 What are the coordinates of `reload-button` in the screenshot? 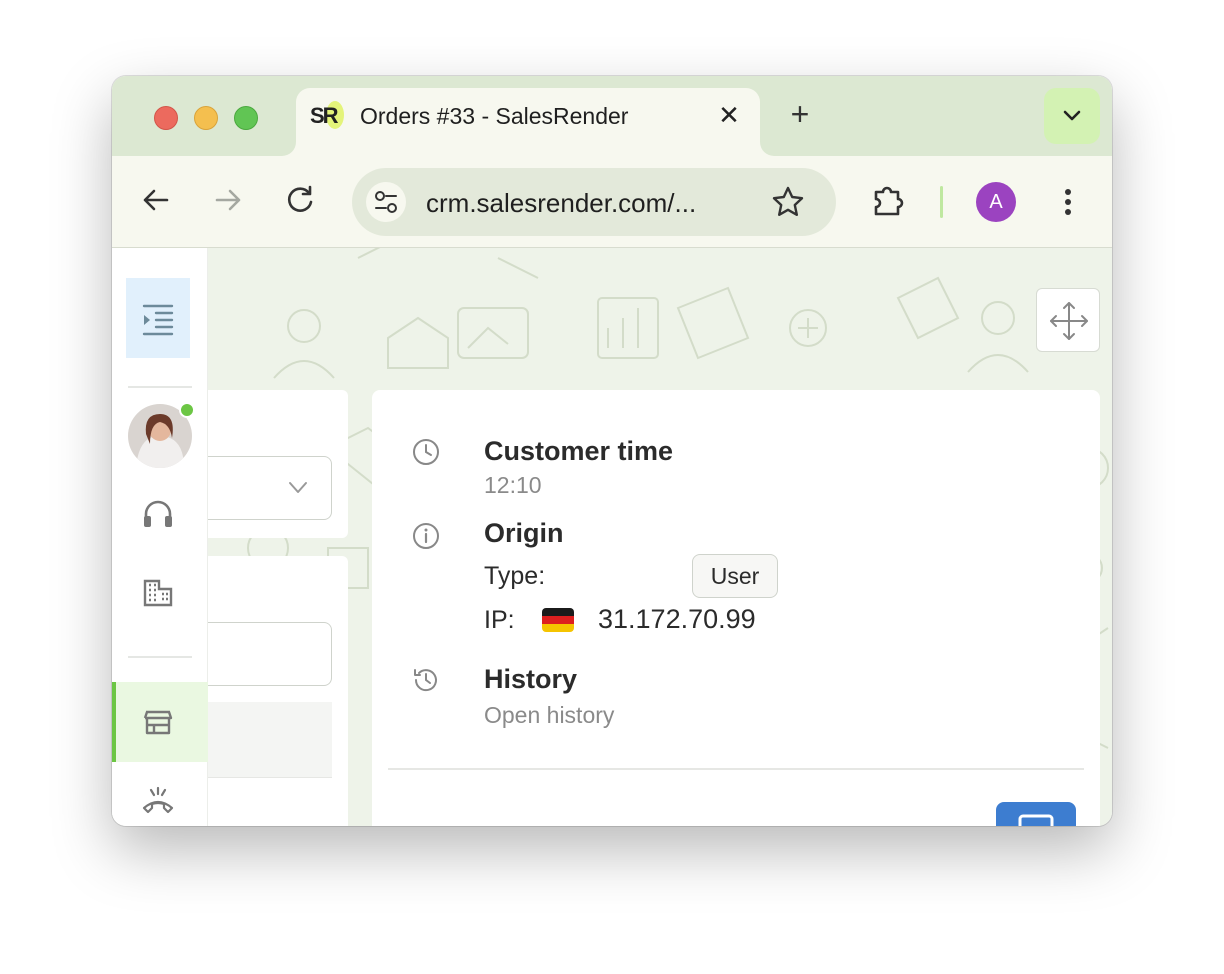 It's located at (300, 200).